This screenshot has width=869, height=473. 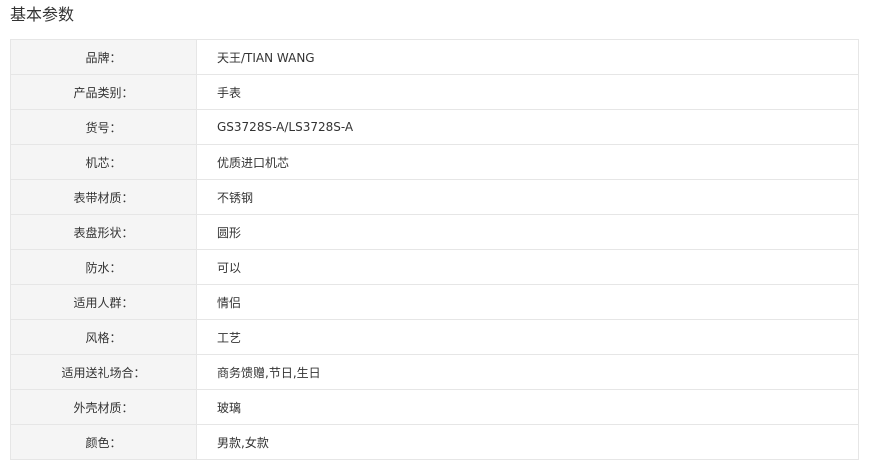 I want to click on spec-value: 商务馈赠,节日,生日, so click(x=527, y=372).